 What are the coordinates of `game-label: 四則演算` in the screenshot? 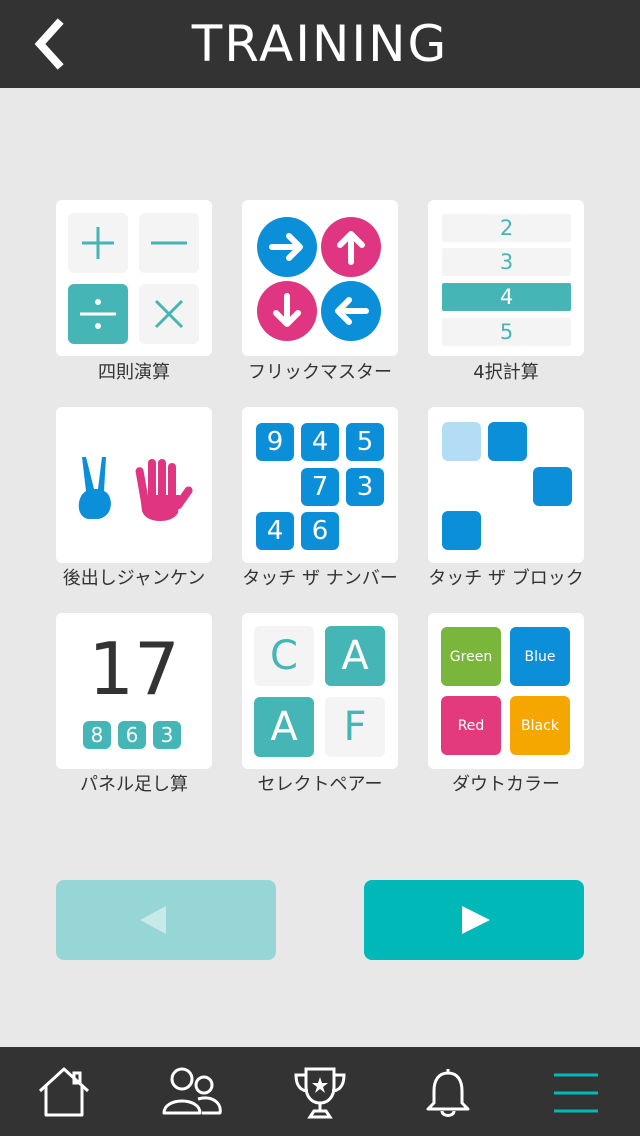 It's located at (134, 372).